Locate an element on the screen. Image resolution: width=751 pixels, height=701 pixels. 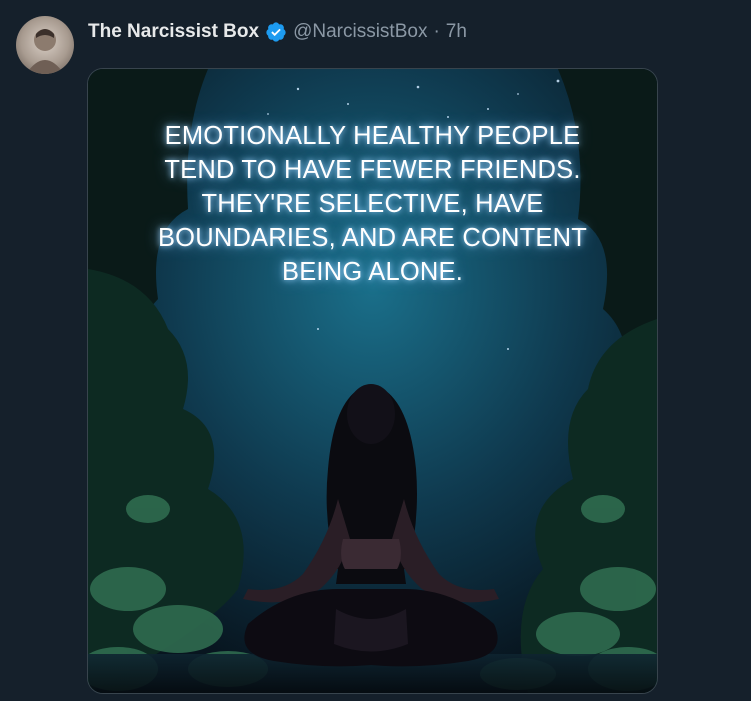
quote-line: BEING ALONE. is located at coordinates (372, 272).